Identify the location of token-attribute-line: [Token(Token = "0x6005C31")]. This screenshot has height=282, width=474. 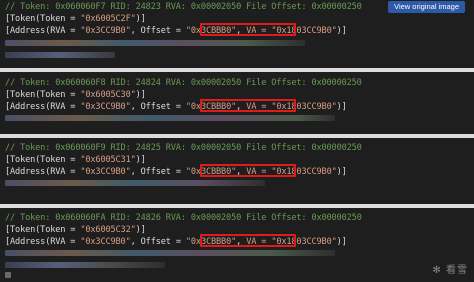
(75, 160).